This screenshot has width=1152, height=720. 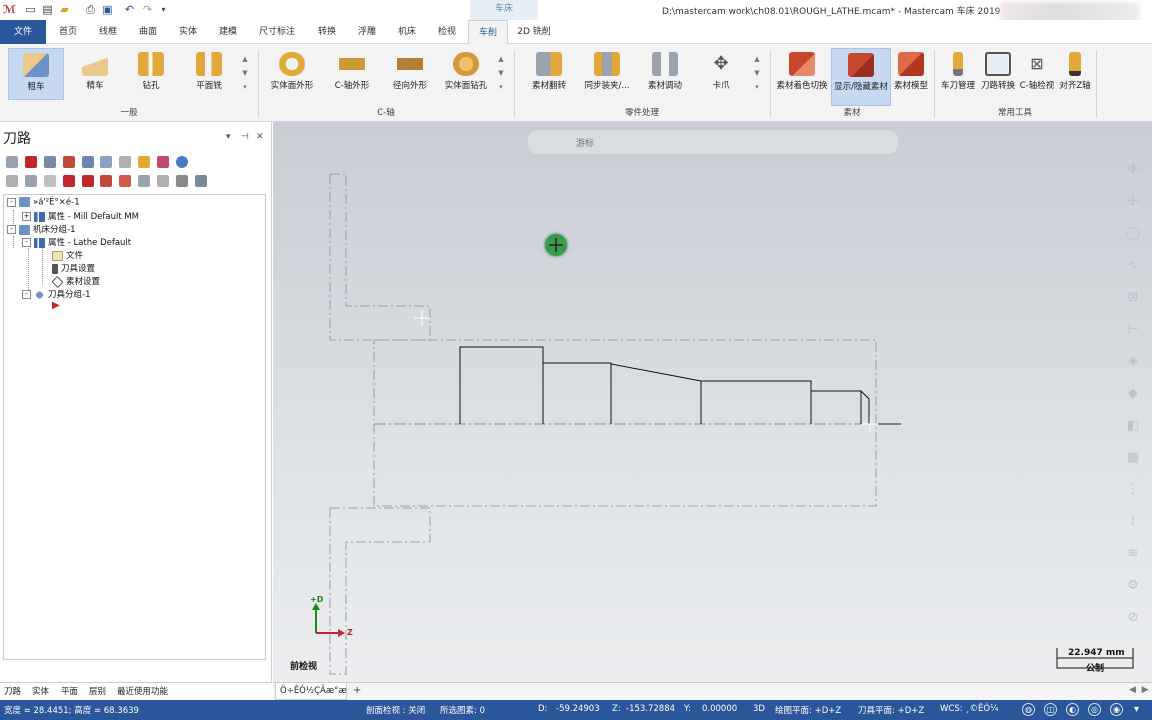 I want to click on panel-pin-icon: ⊣, so click(x=245, y=137).